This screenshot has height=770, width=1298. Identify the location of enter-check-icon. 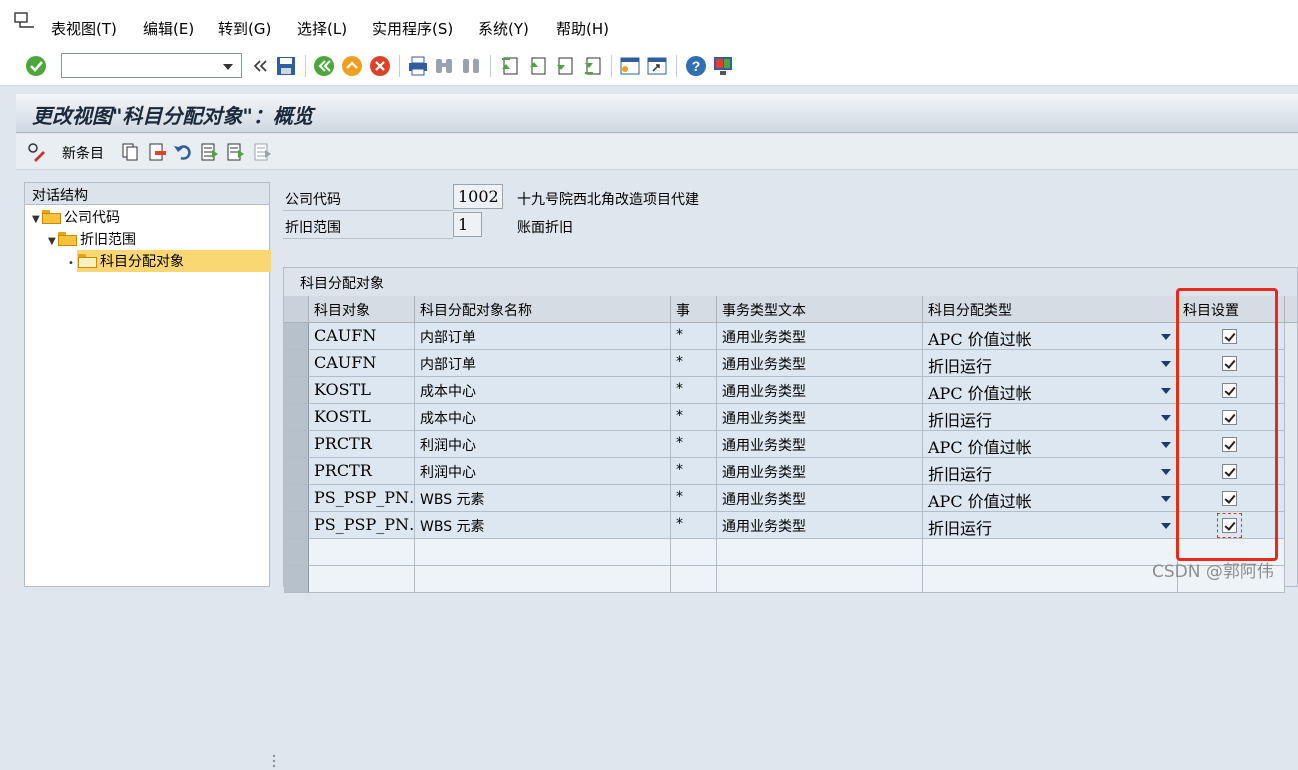
(36, 66).